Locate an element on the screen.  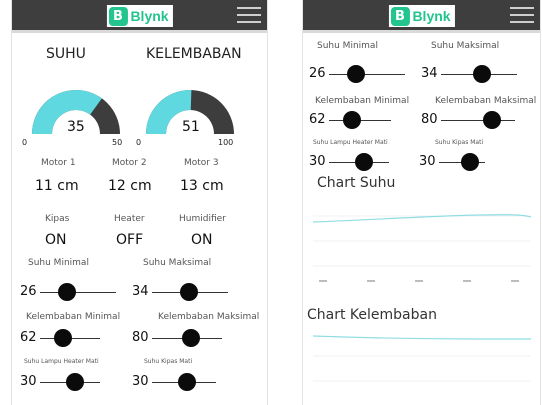
kipas-label: Kipas is located at coordinates (57, 219).